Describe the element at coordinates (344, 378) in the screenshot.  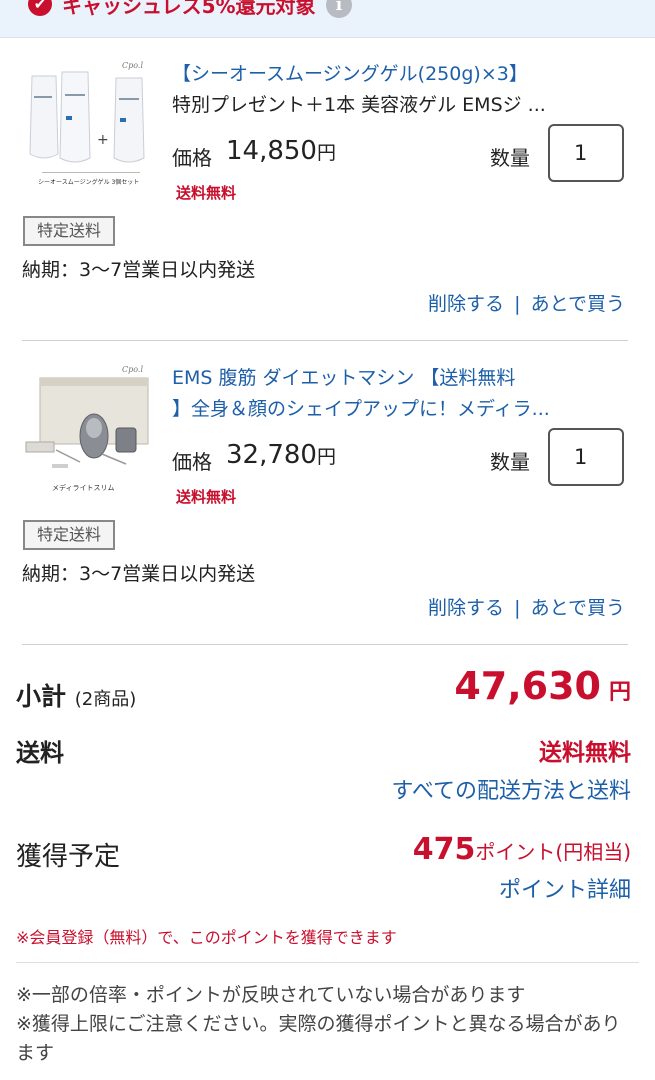
I see `product-title-line1: EMS 腹筋 ダイエットマシン 【送料無料` at that location.